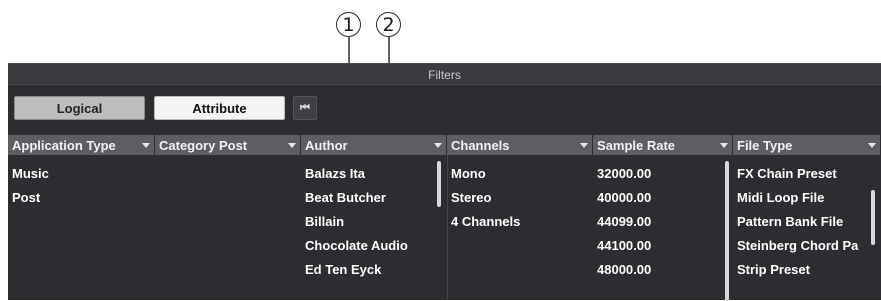 This screenshot has height=301, width=881. I want to click on list-item: 48000.00, so click(663, 270).